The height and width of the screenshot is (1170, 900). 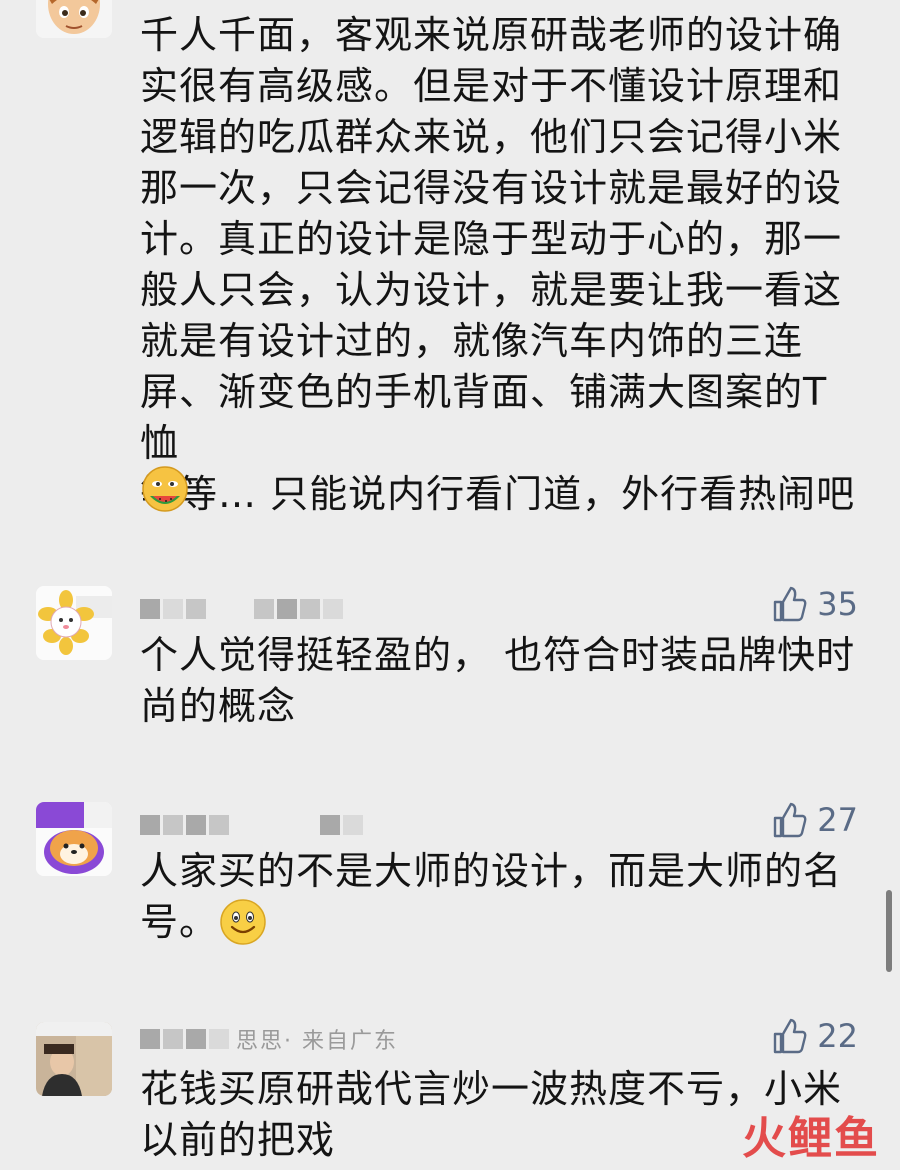 What do you see at coordinates (813, 604) in the screenshot?
I see `like-button: 35` at bounding box center [813, 604].